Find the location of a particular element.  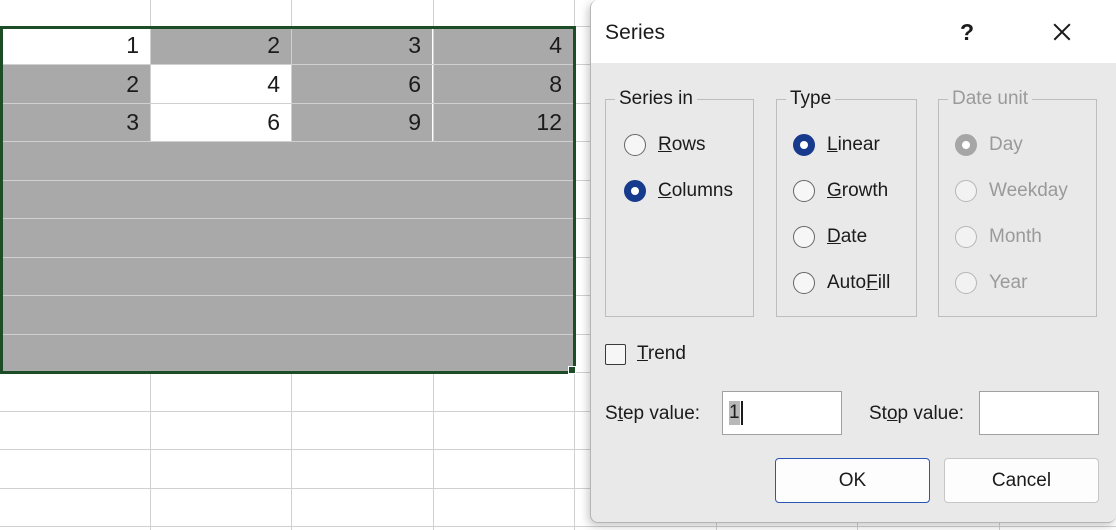

checkbox-indicator is located at coordinates (615, 354).